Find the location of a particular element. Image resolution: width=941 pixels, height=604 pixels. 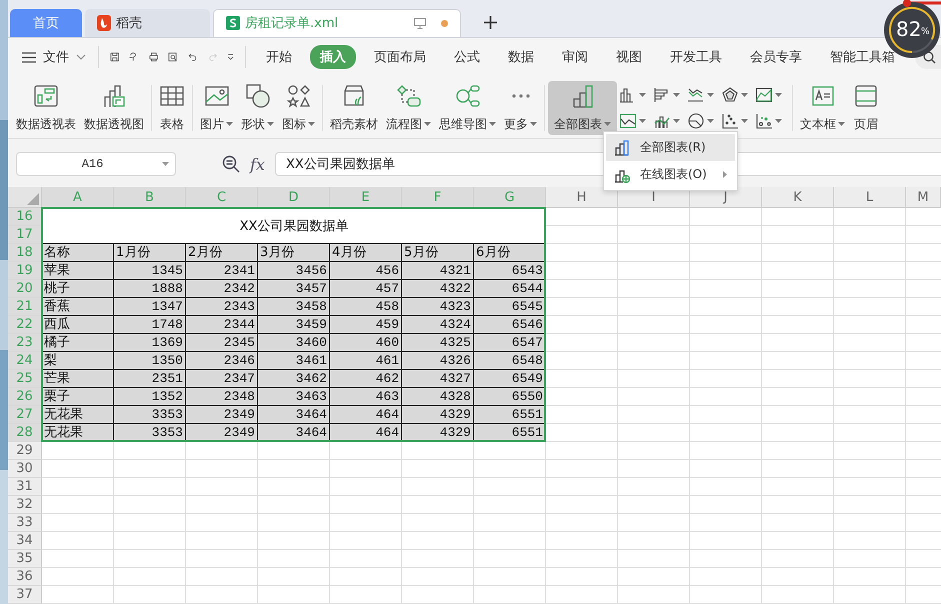

table-cell: 2347 is located at coordinates (222, 379).